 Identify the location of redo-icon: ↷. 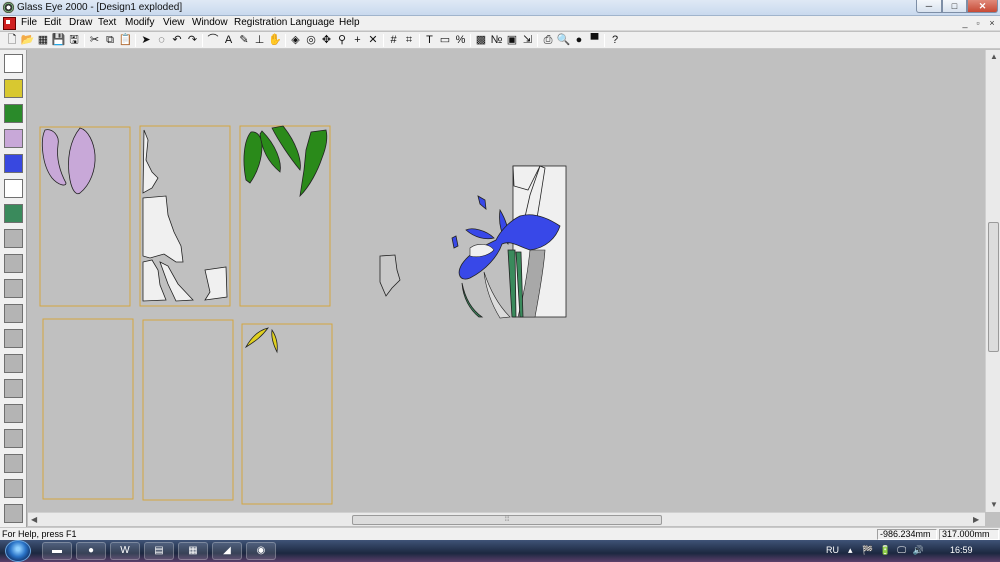
(193, 40).